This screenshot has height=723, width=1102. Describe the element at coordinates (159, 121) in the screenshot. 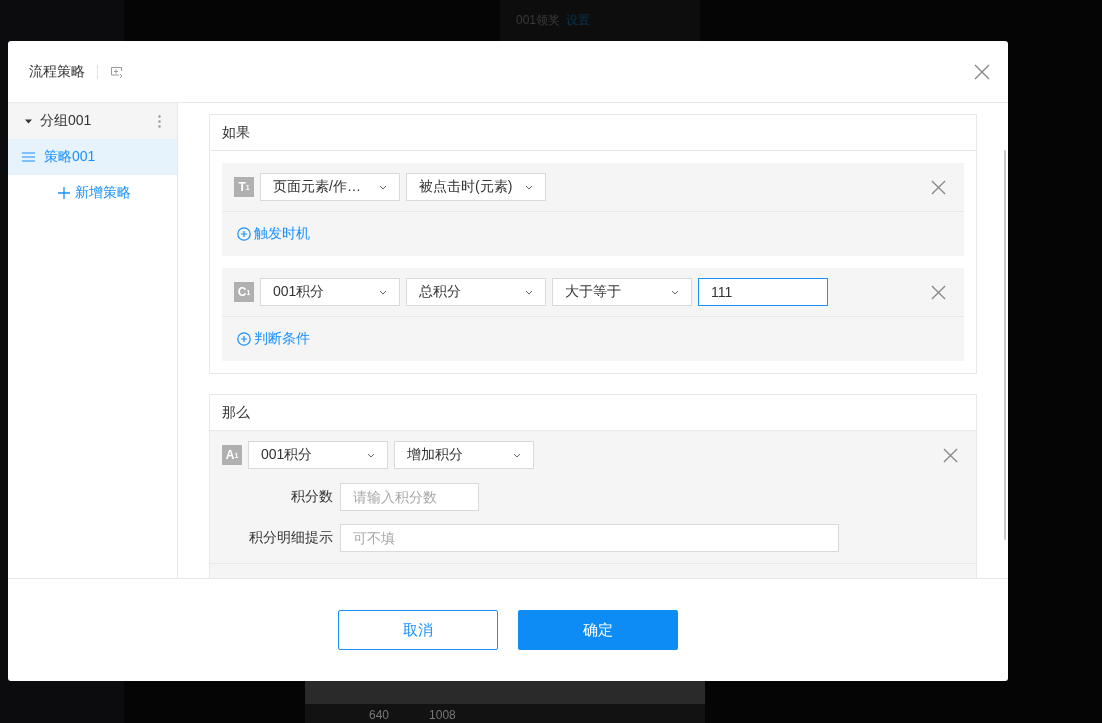

I see `more-icon` at that location.